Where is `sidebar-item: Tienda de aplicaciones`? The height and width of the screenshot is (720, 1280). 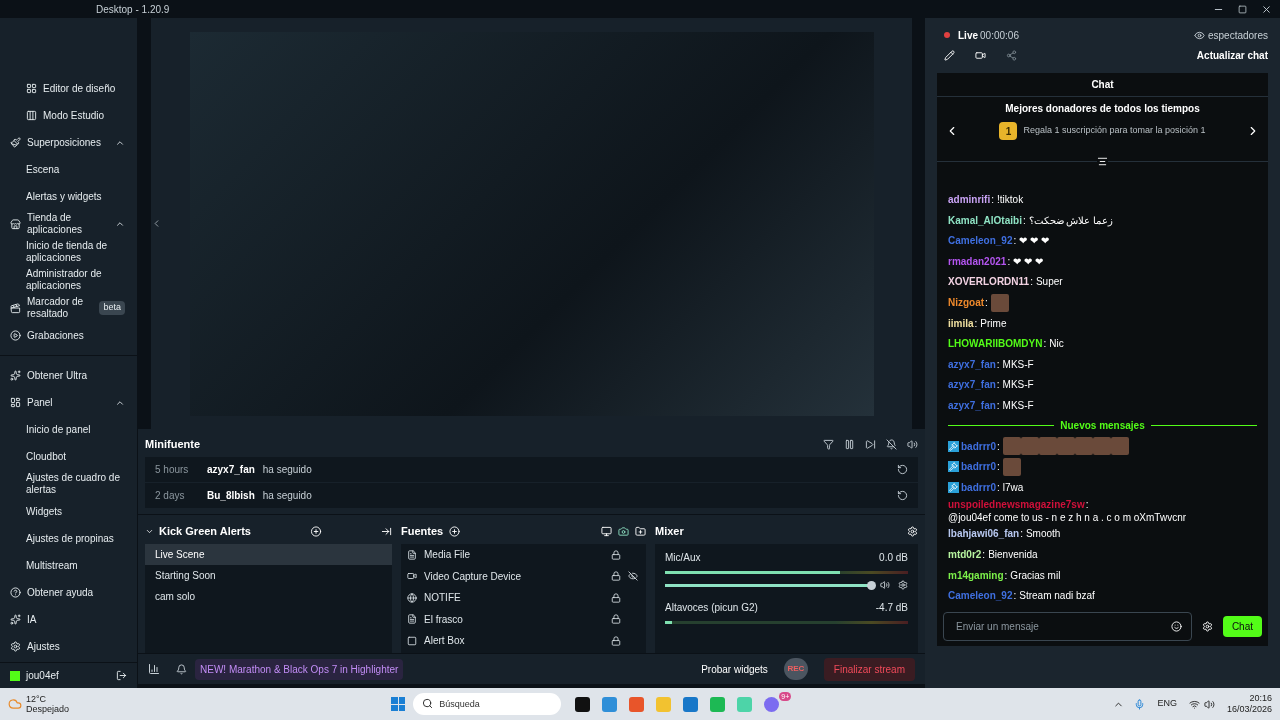 sidebar-item: Tienda de aplicaciones is located at coordinates (68, 224).